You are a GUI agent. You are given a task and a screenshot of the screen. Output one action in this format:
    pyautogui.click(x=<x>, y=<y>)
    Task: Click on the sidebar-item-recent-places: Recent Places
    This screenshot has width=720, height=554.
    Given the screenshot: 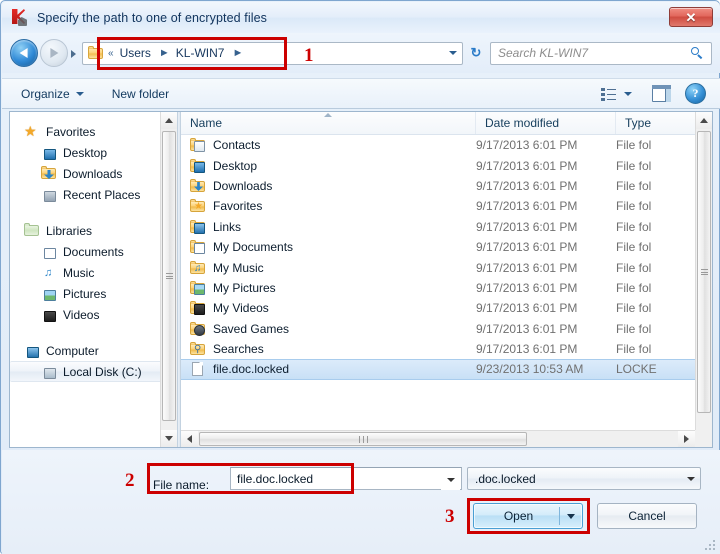 What is the action you would take?
    pyautogui.click(x=93, y=194)
    